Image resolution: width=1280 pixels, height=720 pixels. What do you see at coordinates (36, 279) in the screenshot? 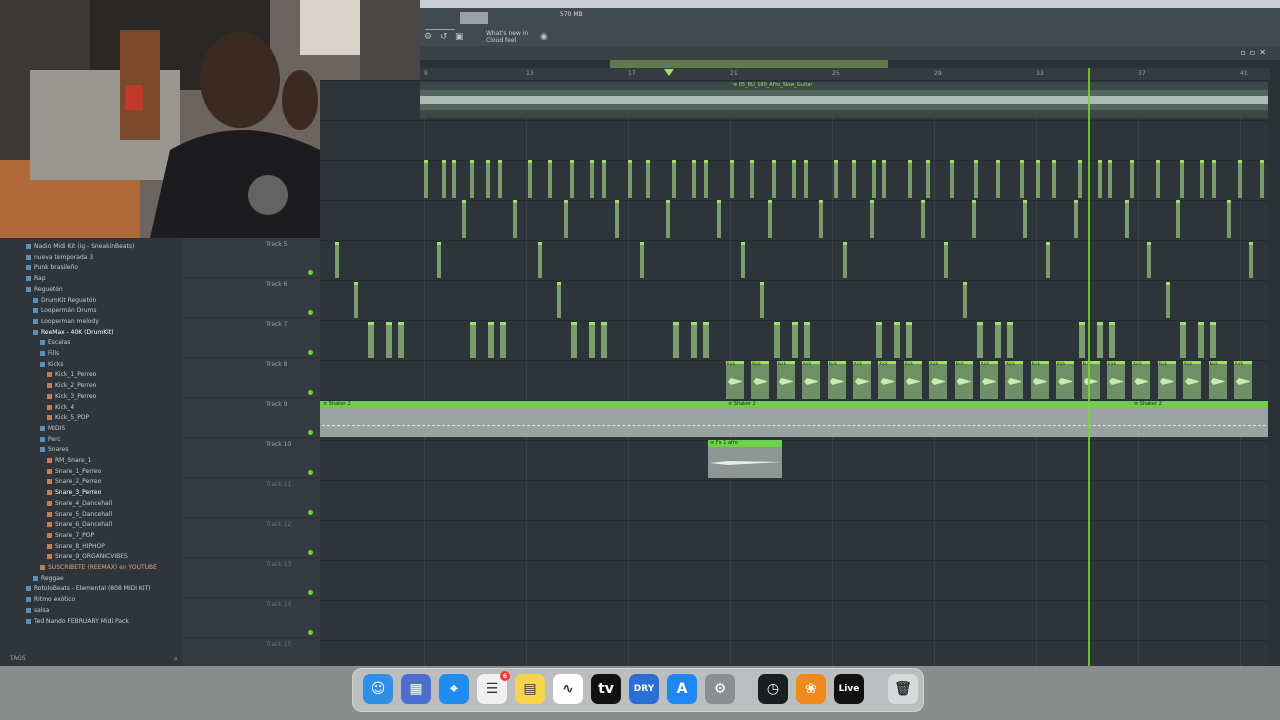
I see `browser-item: Rap` at bounding box center [36, 279].